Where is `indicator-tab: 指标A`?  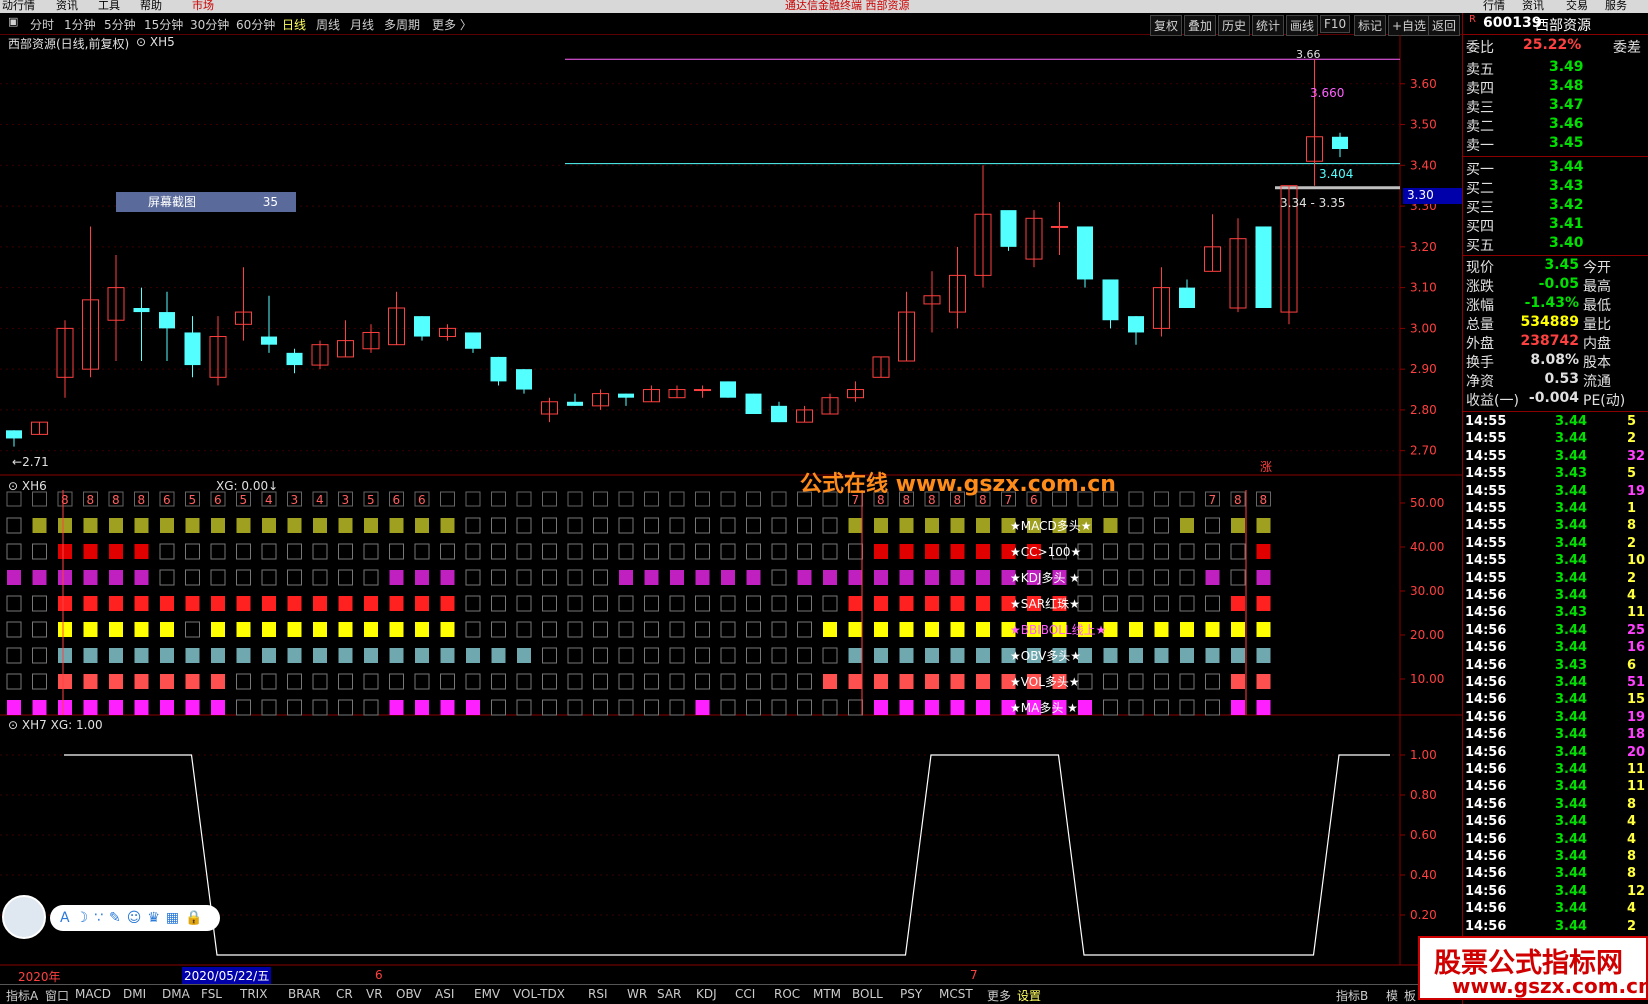 indicator-tab: 指标A is located at coordinates (22, 995).